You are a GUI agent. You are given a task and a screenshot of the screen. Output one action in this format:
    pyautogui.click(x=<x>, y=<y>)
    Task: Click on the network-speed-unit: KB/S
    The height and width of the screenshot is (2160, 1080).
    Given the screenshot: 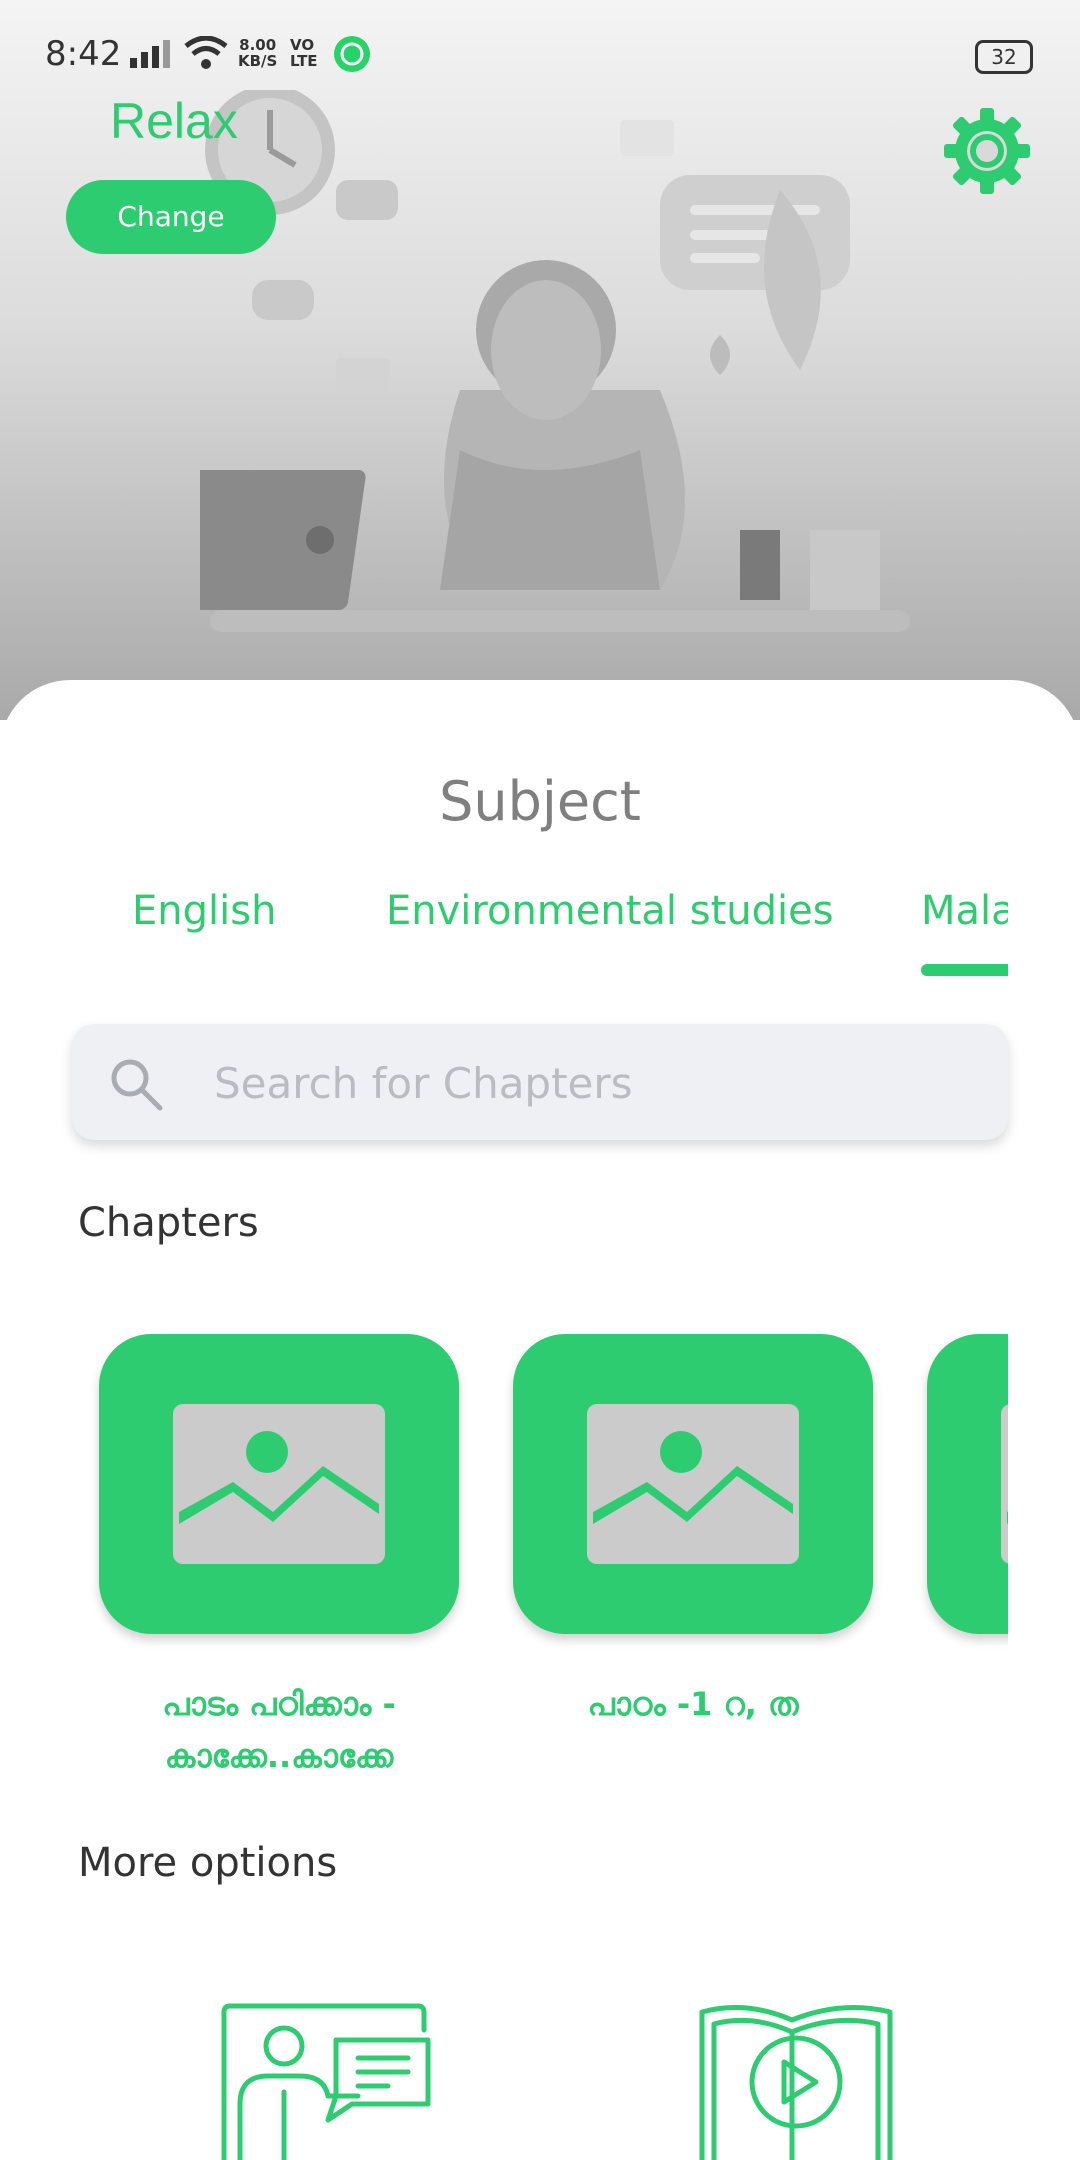 What is the action you would take?
    pyautogui.click(x=258, y=61)
    